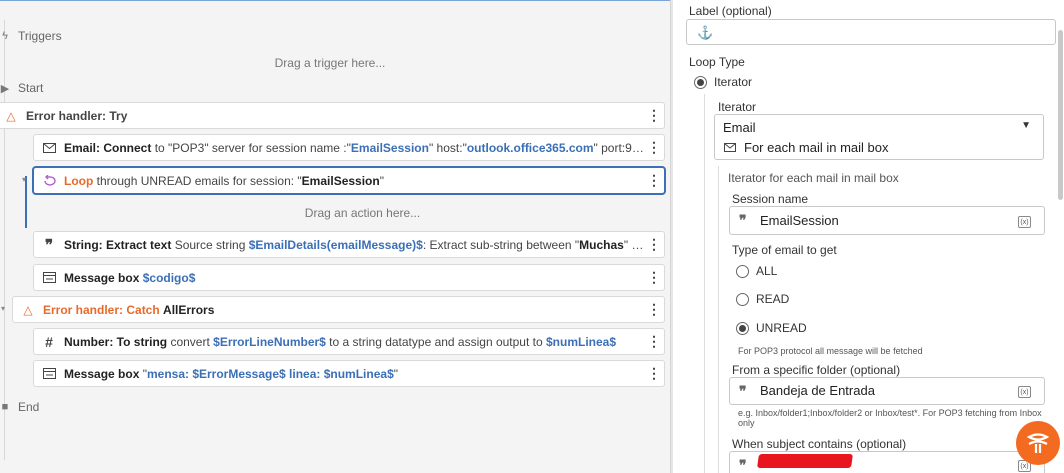 Image resolution: width=1064 pixels, height=473 pixels. I want to click on type-radio-all: ALL, so click(756, 271).